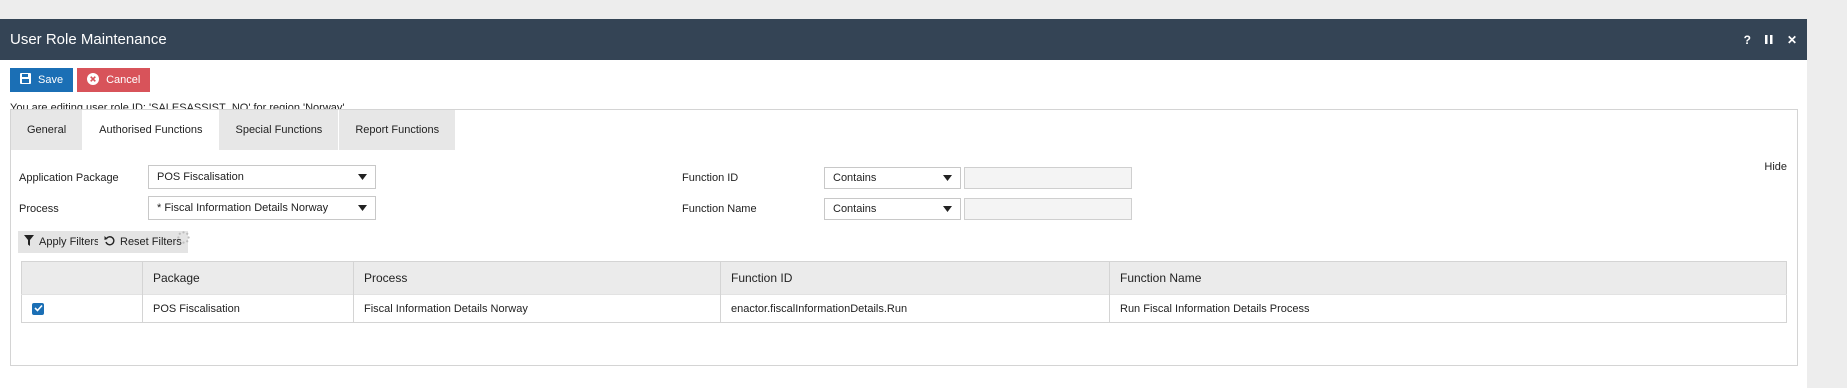 This screenshot has height=388, width=1847. I want to click on column-header-function-id: Function ID, so click(915, 278).